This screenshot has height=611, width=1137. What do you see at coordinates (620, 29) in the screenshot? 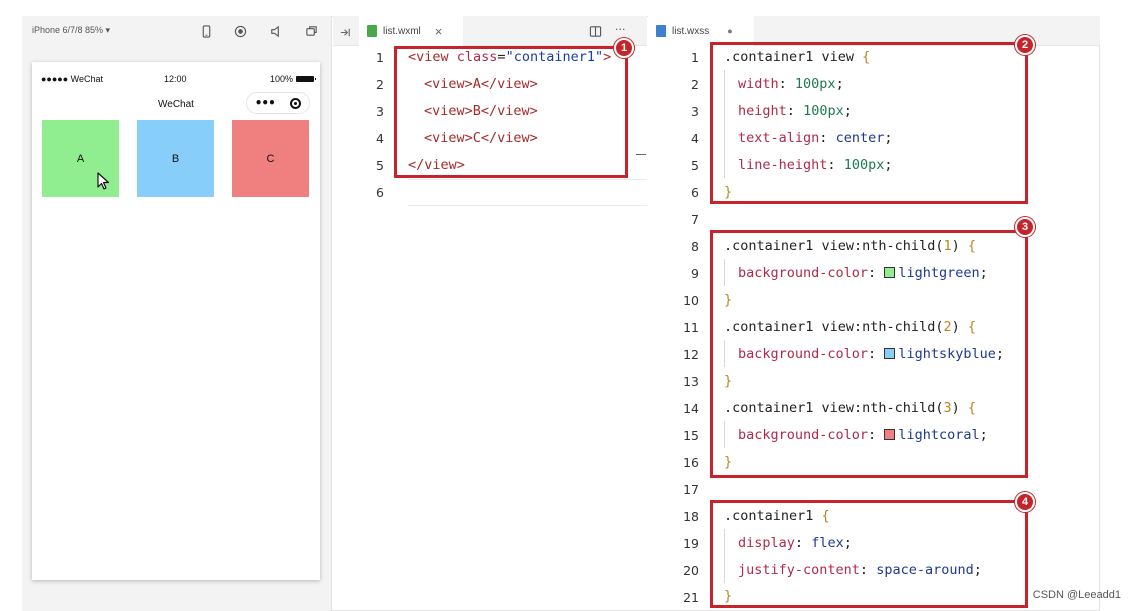
I see `more-actions-icon: ···` at bounding box center [620, 29].